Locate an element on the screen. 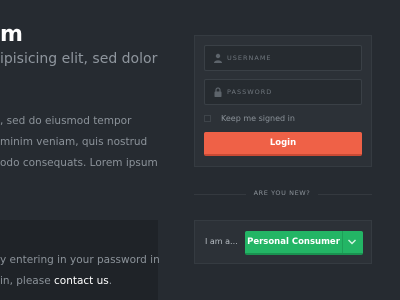 This screenshot has height=300, width=400. password-input is located at coordinates (292, 92).